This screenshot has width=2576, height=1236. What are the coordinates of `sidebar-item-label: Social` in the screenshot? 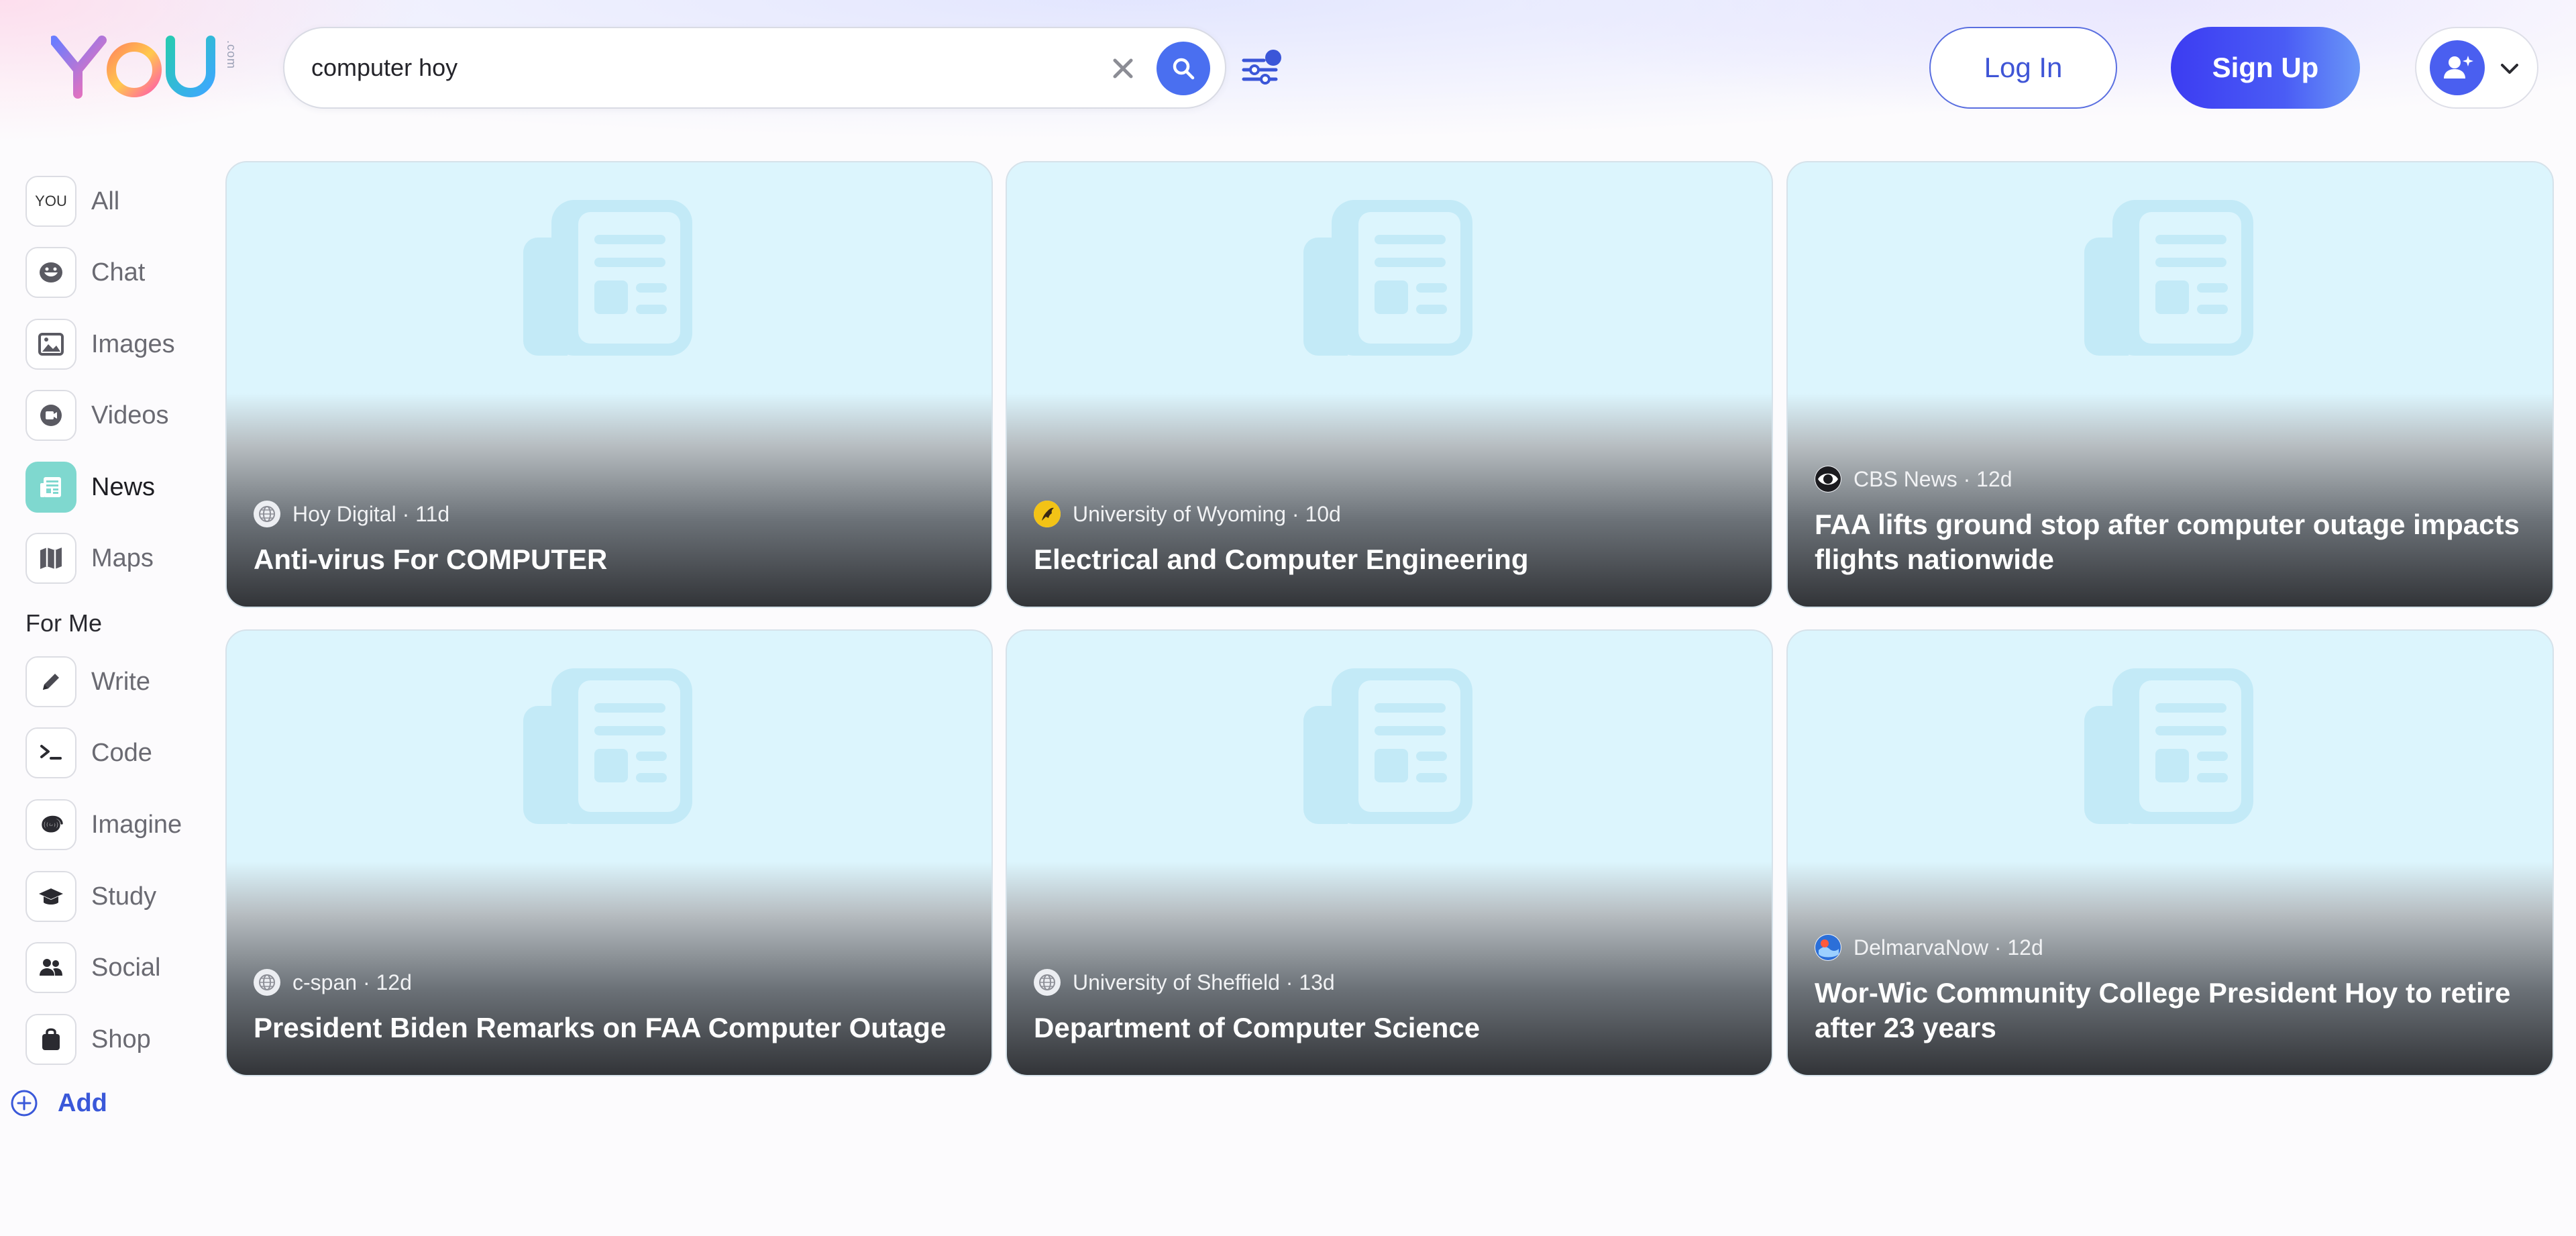 It's located at (126, 967).